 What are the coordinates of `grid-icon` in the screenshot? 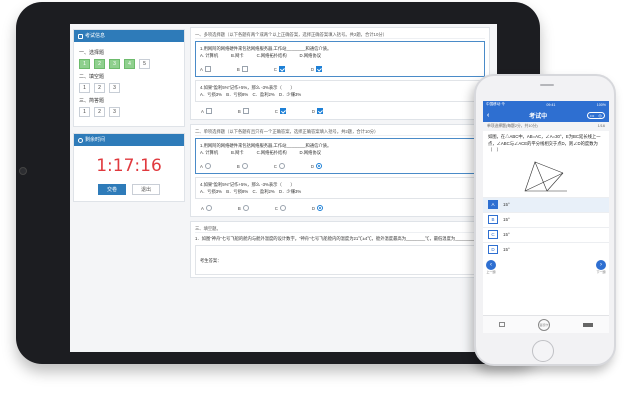 It's located at (502, 324).